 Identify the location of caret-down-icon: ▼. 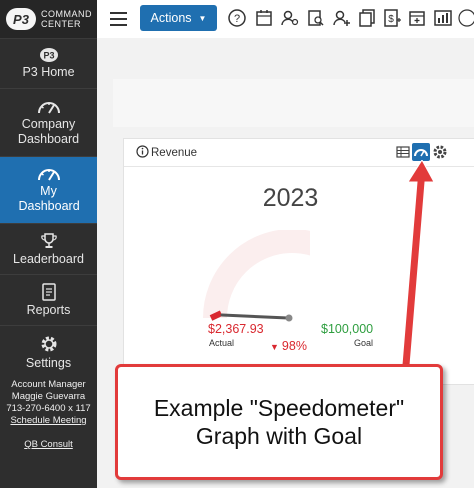
(202, 18).